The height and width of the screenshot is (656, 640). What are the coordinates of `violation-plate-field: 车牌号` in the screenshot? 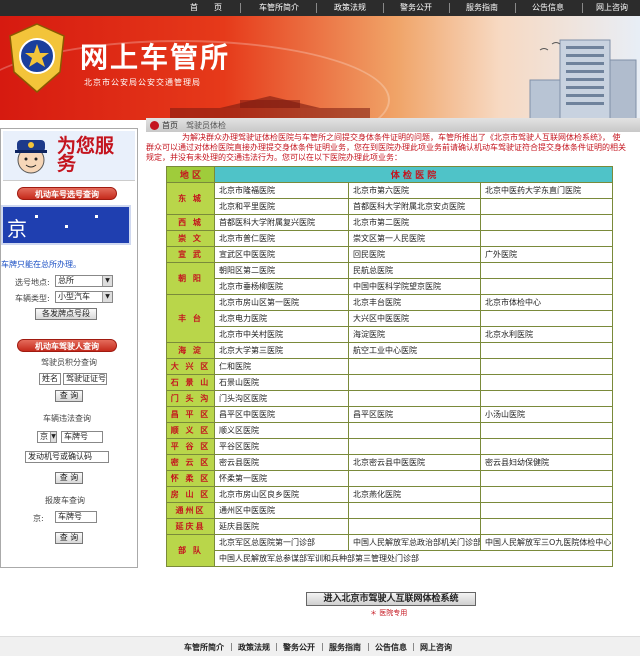 It's located at (82, 437).